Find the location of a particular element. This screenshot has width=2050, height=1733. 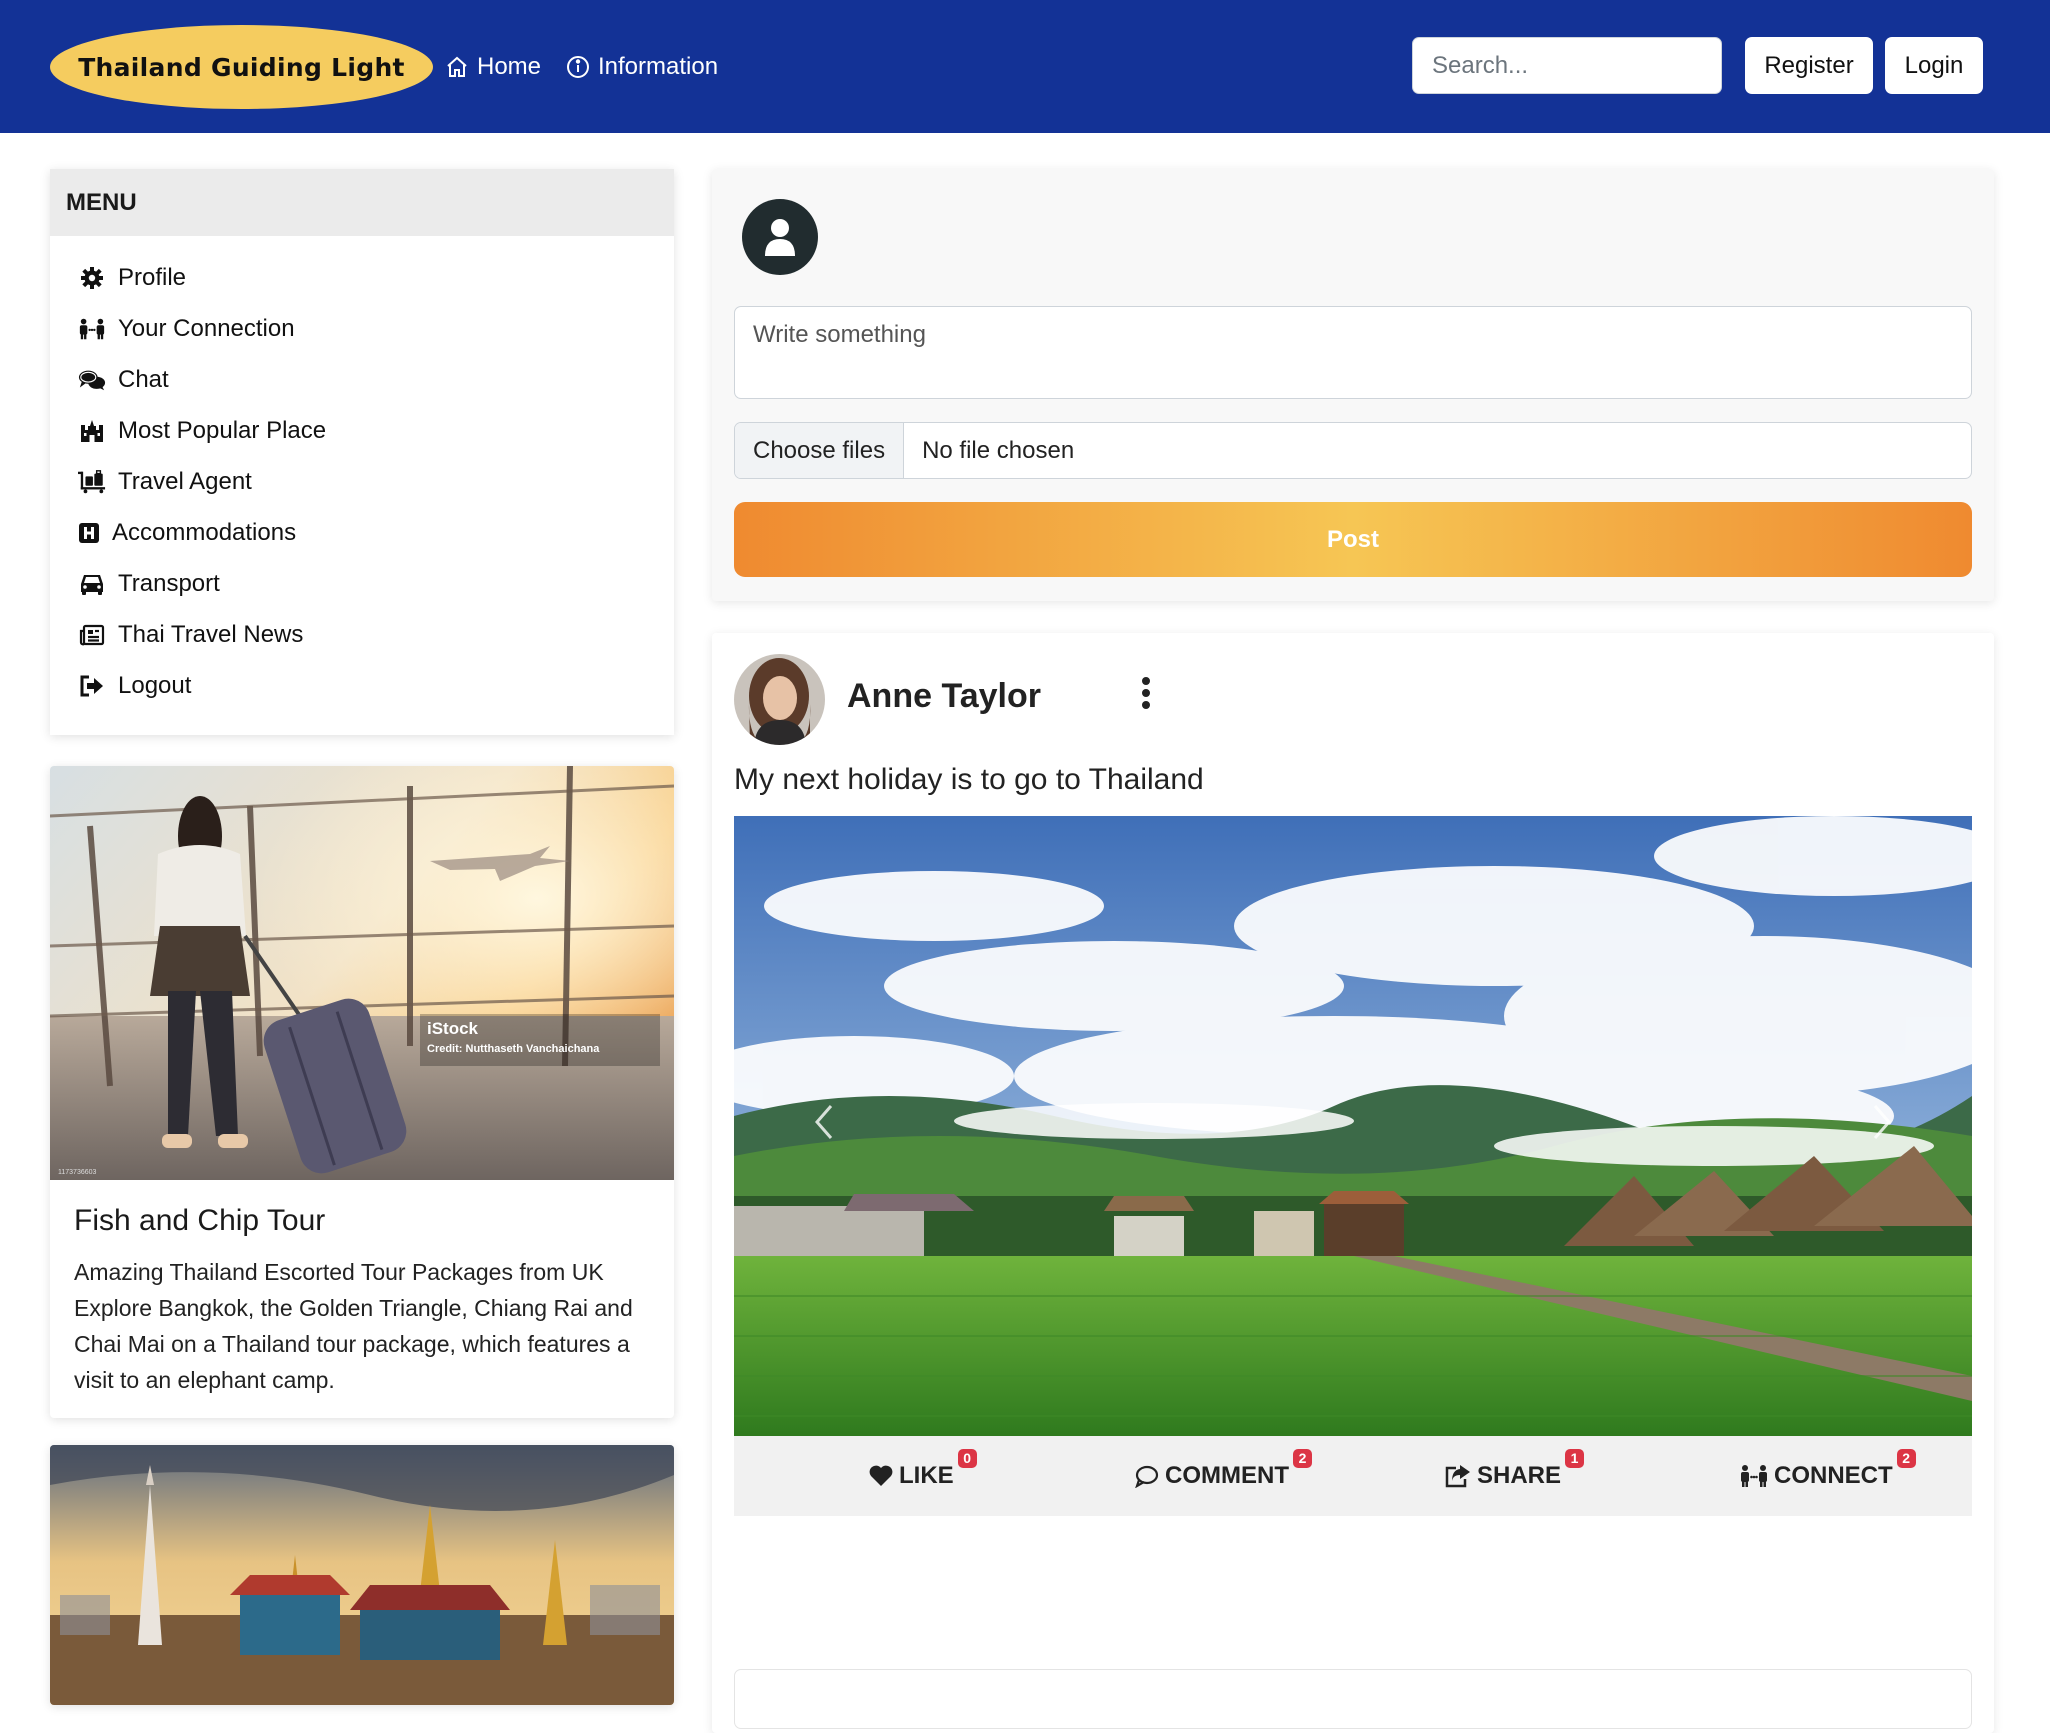

comment-area is located at coordinates (1353, 1699).